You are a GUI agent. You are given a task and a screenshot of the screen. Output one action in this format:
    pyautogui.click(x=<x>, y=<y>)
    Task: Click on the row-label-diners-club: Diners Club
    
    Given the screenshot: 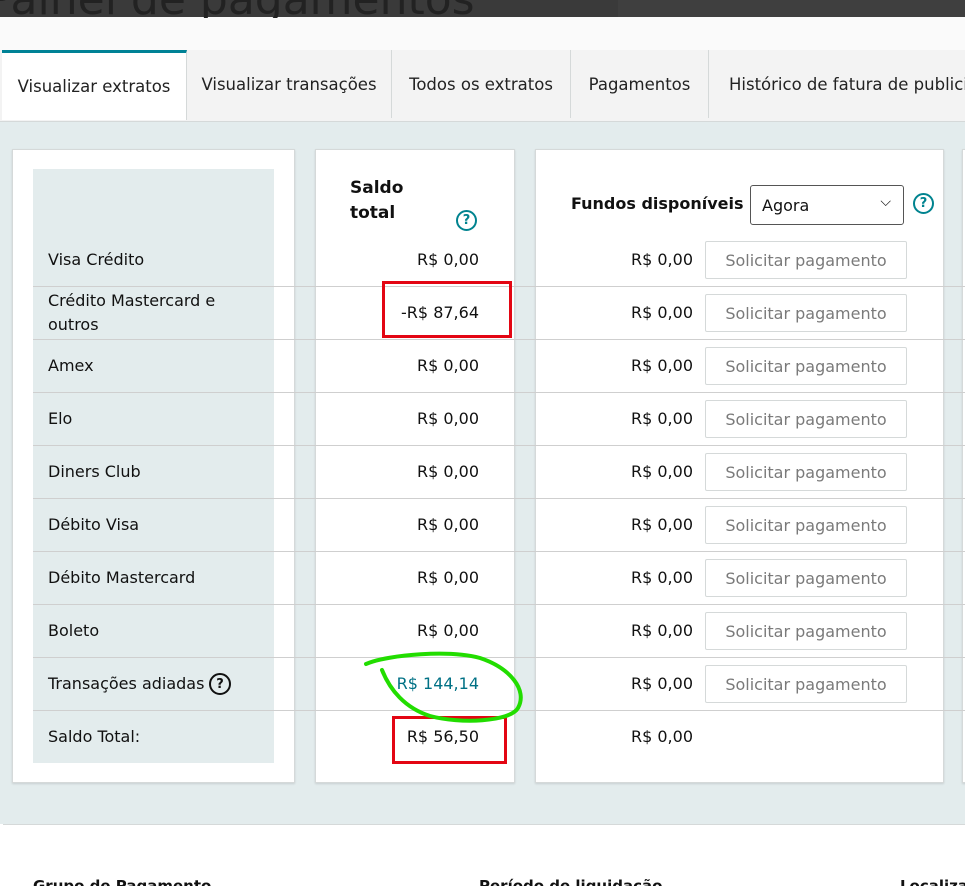 What is the action you would take?
    pyautogui.click(x=94, y=471)
    